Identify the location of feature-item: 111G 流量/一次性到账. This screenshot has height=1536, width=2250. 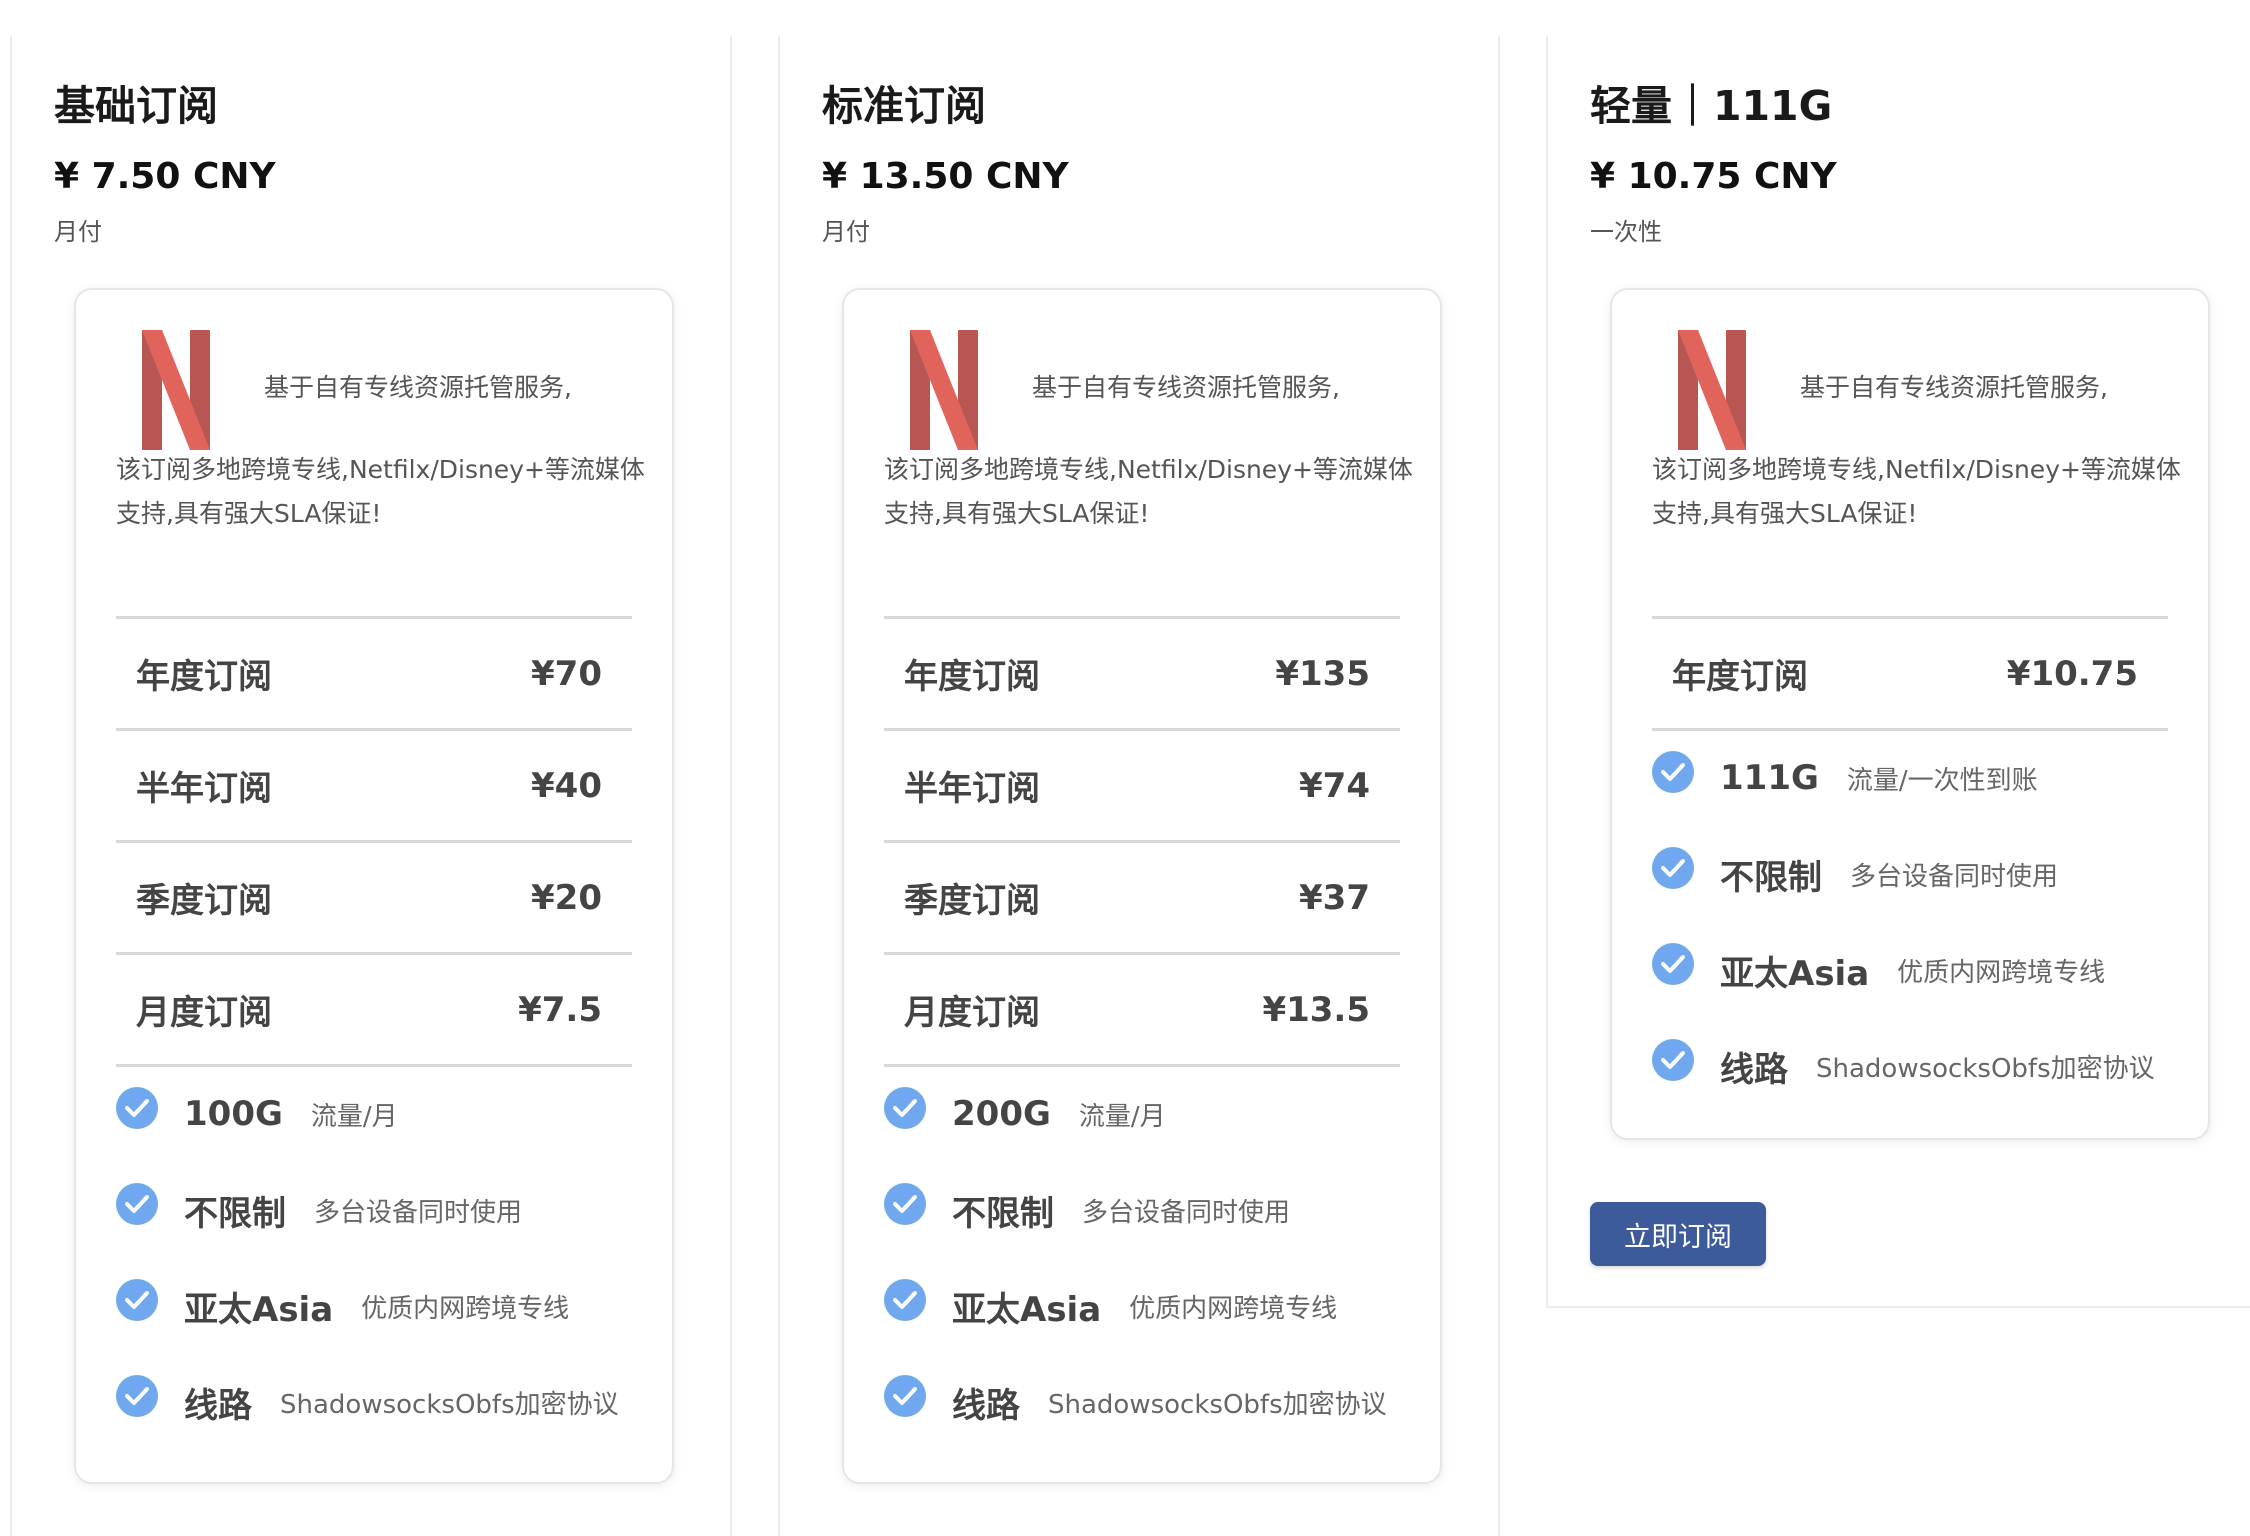
(1932, 778).